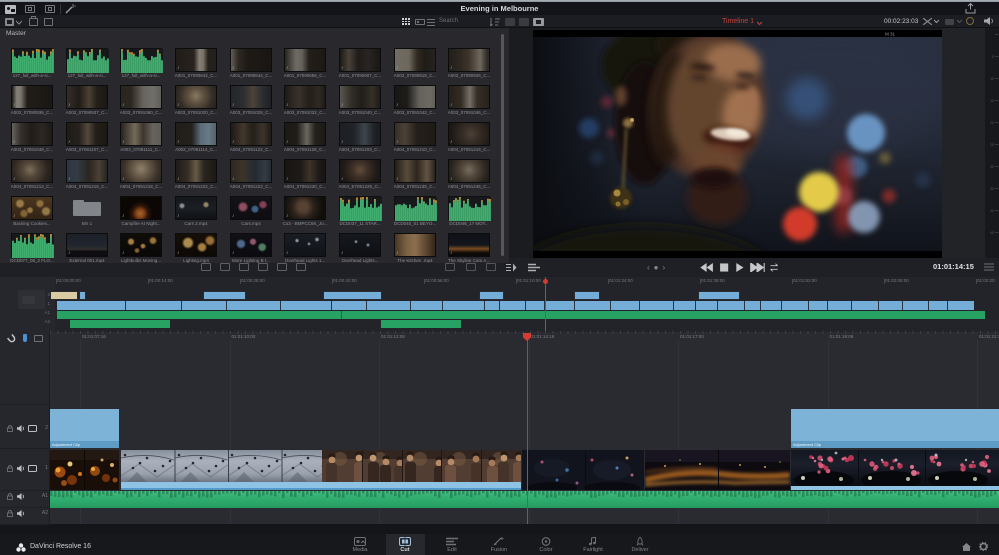 The width and height of the screenshot is (999, 555). Describe the element at coordinates (890, 34) in the screenshot. I see `svg-text: M 31` at that location.